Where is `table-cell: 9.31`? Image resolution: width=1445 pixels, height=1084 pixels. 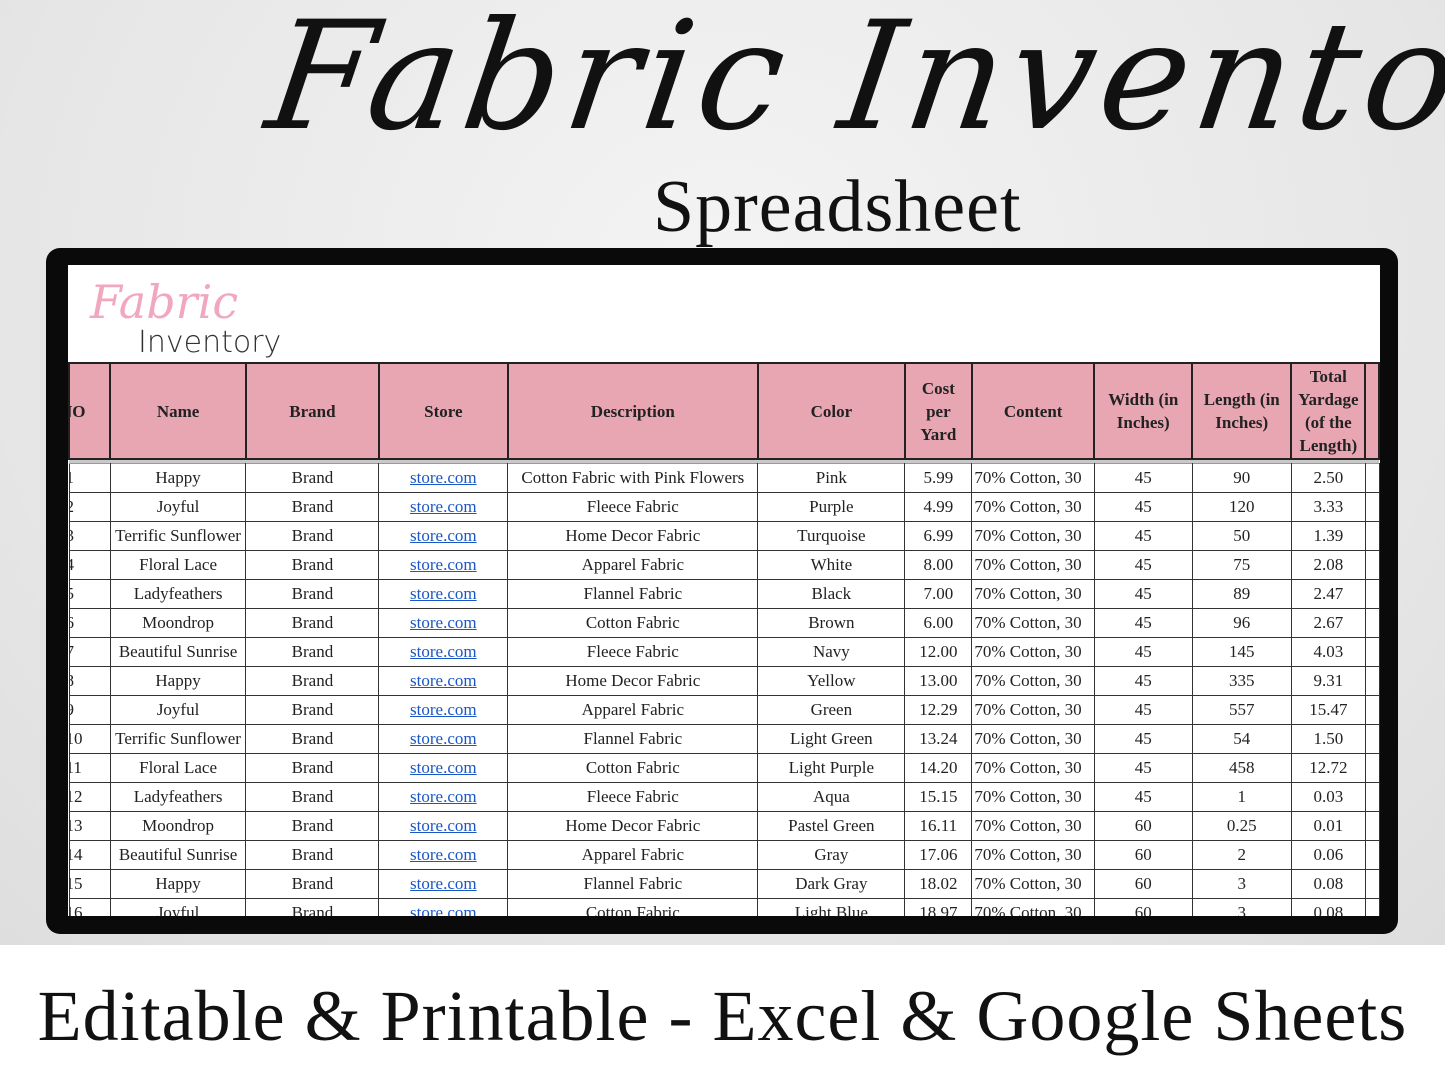 table-cell: 9.31 is located at coordinates (1328, 680).